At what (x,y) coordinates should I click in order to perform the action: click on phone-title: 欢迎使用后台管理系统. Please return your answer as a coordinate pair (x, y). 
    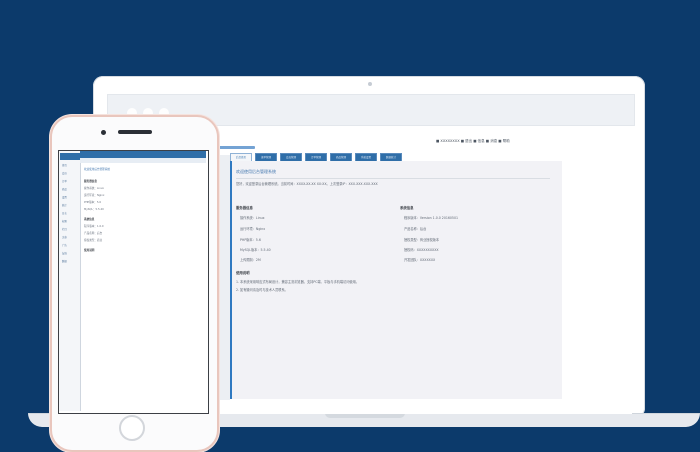
    Looking at the image, I should click on (97, 169).